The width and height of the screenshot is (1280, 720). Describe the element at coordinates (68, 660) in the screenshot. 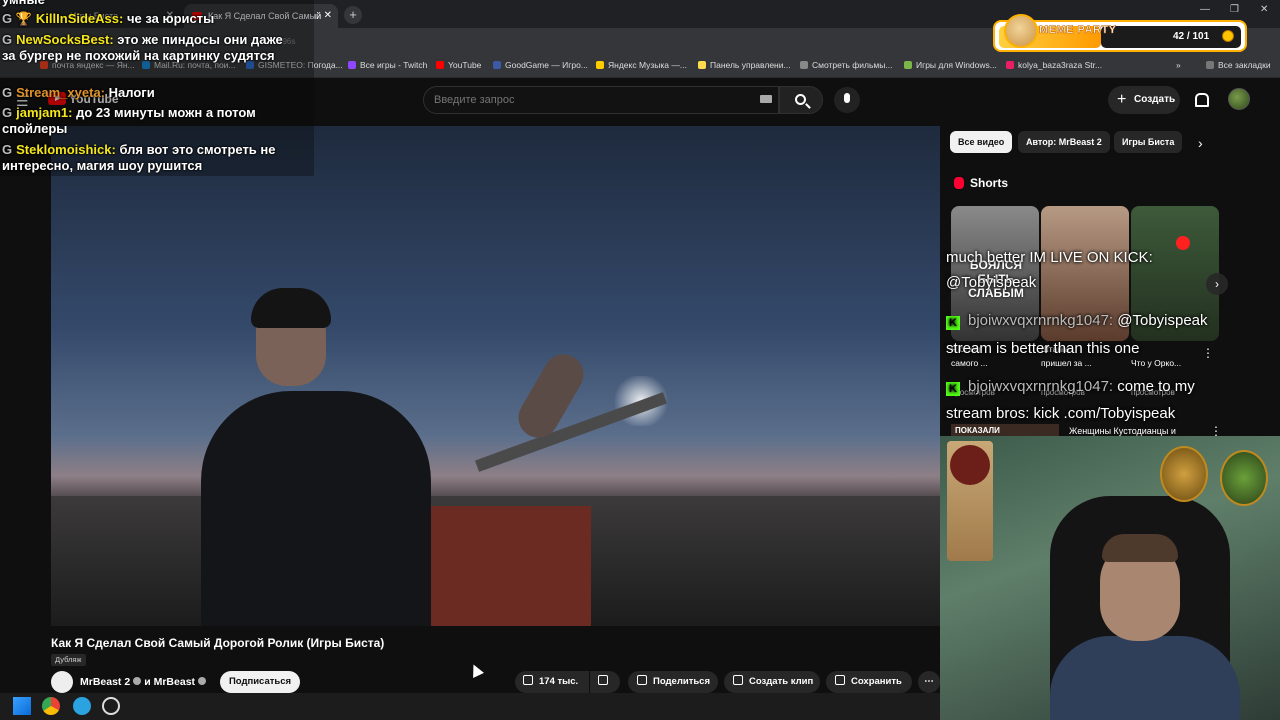

I see `dub-badge: Дубляж` at that location.